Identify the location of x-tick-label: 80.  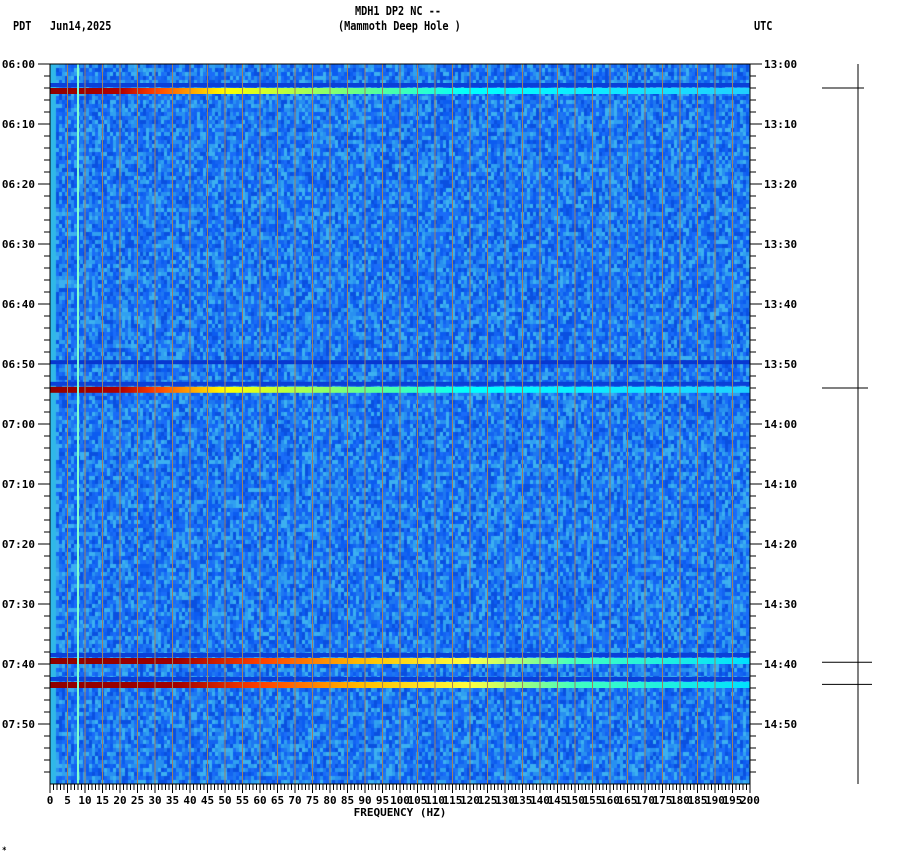
(329, 800).